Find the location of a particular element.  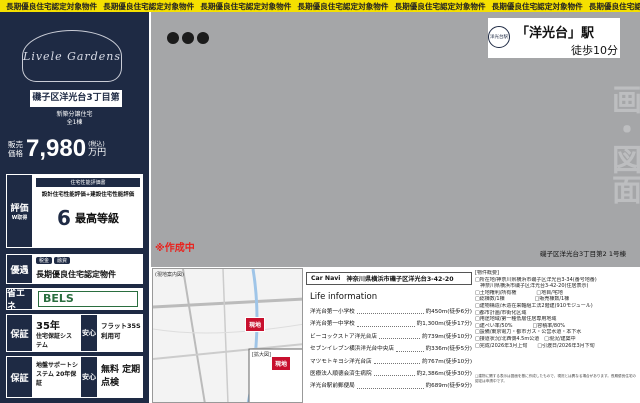

car-navi: Car Navi 神奈川県横浜市磯子区洋光台3-42-20 is located at coordinates (389, 278).